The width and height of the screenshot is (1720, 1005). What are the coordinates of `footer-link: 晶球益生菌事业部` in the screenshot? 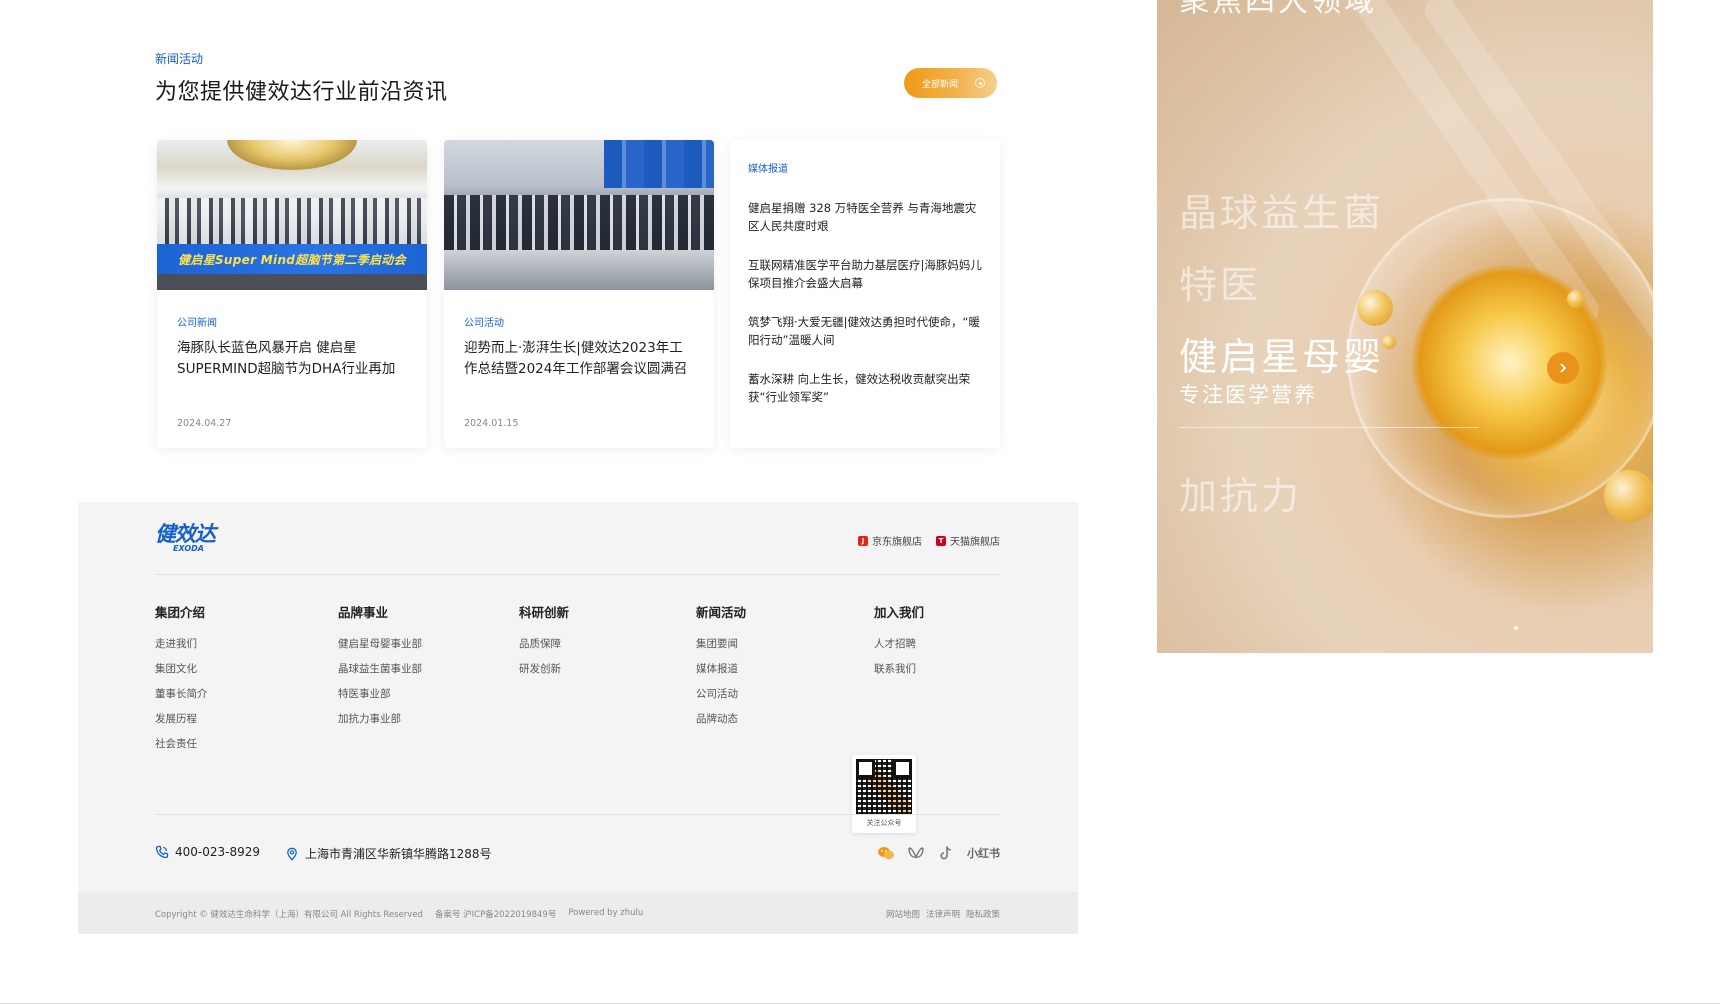 It's located at (380, 669).